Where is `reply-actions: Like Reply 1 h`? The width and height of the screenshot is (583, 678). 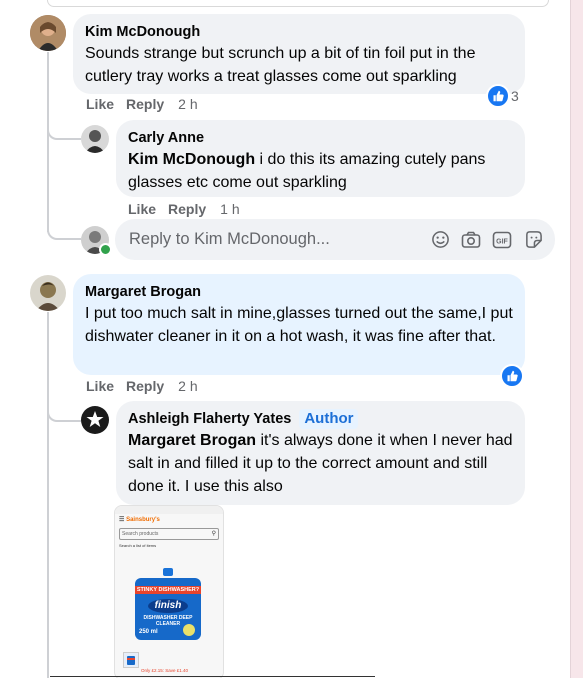
reply-actions: Like Reply 1 h is located at coordinates (190, 209).